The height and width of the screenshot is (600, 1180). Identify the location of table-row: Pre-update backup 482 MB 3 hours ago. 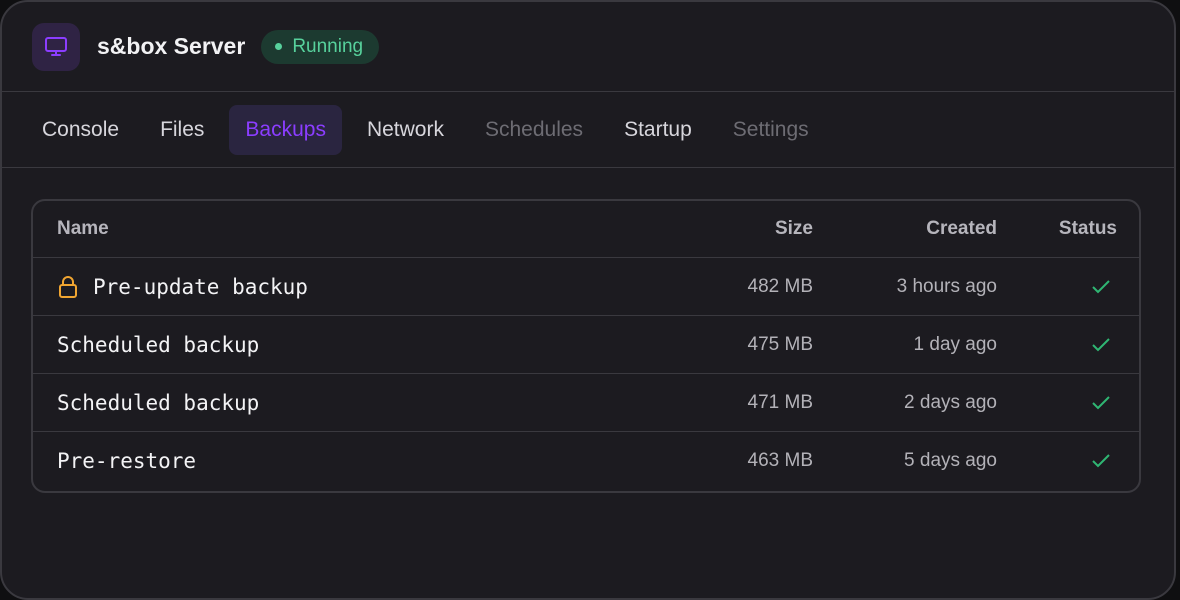
(586, 287).